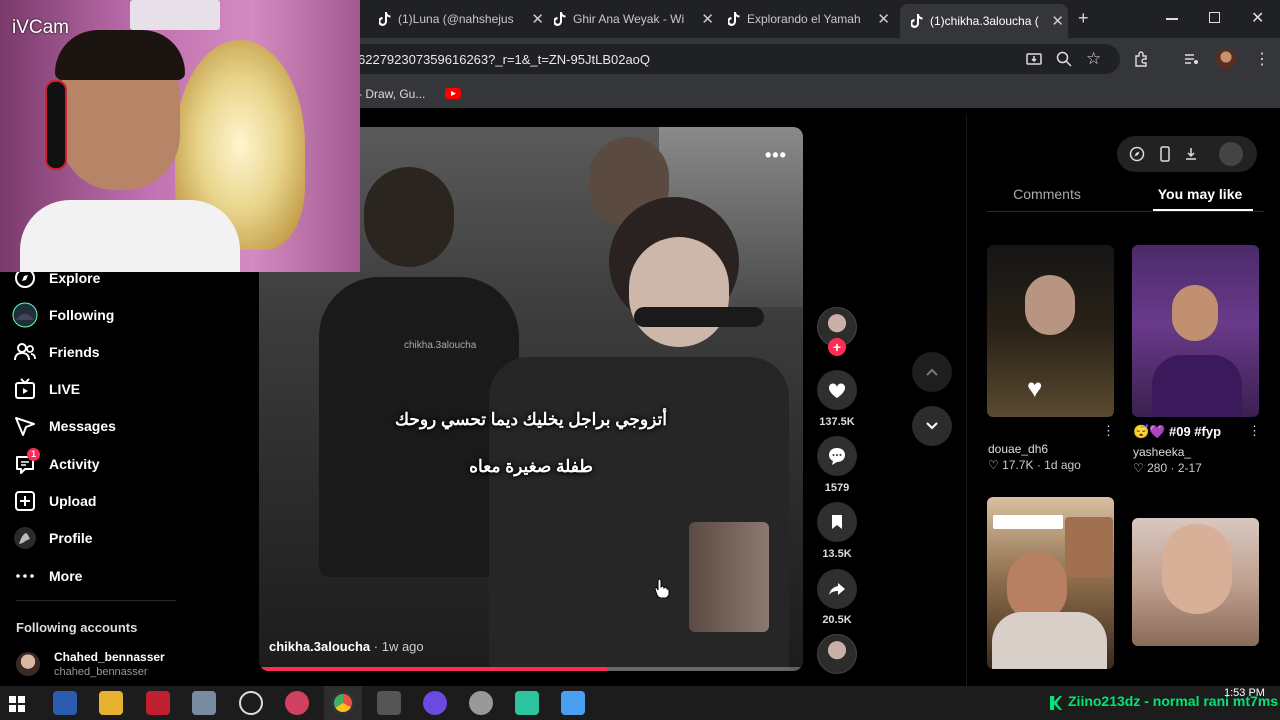 This screenshot has width=1280, height=720. What do you see at coordinates (435, 703) in the screenshot?
I see `discord-icon` at bounding box center [435, 703].